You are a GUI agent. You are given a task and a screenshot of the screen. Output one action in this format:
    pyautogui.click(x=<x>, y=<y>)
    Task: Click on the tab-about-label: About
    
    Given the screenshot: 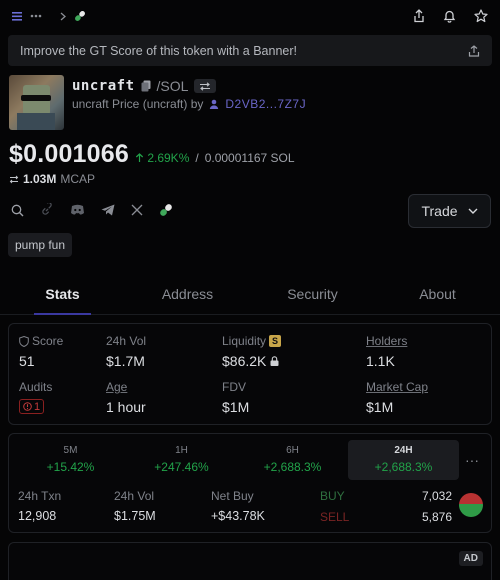 What is the action you would take?
    pyautogui.click(x=437, y=293)
    